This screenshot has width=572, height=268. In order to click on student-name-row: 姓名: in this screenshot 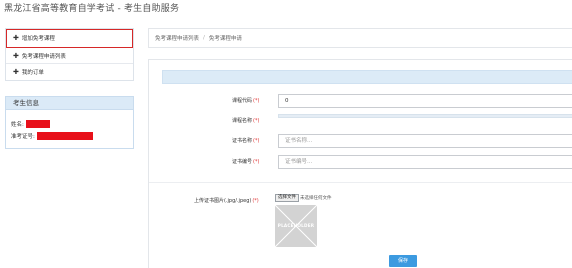, I will do `click(72, 124)`.